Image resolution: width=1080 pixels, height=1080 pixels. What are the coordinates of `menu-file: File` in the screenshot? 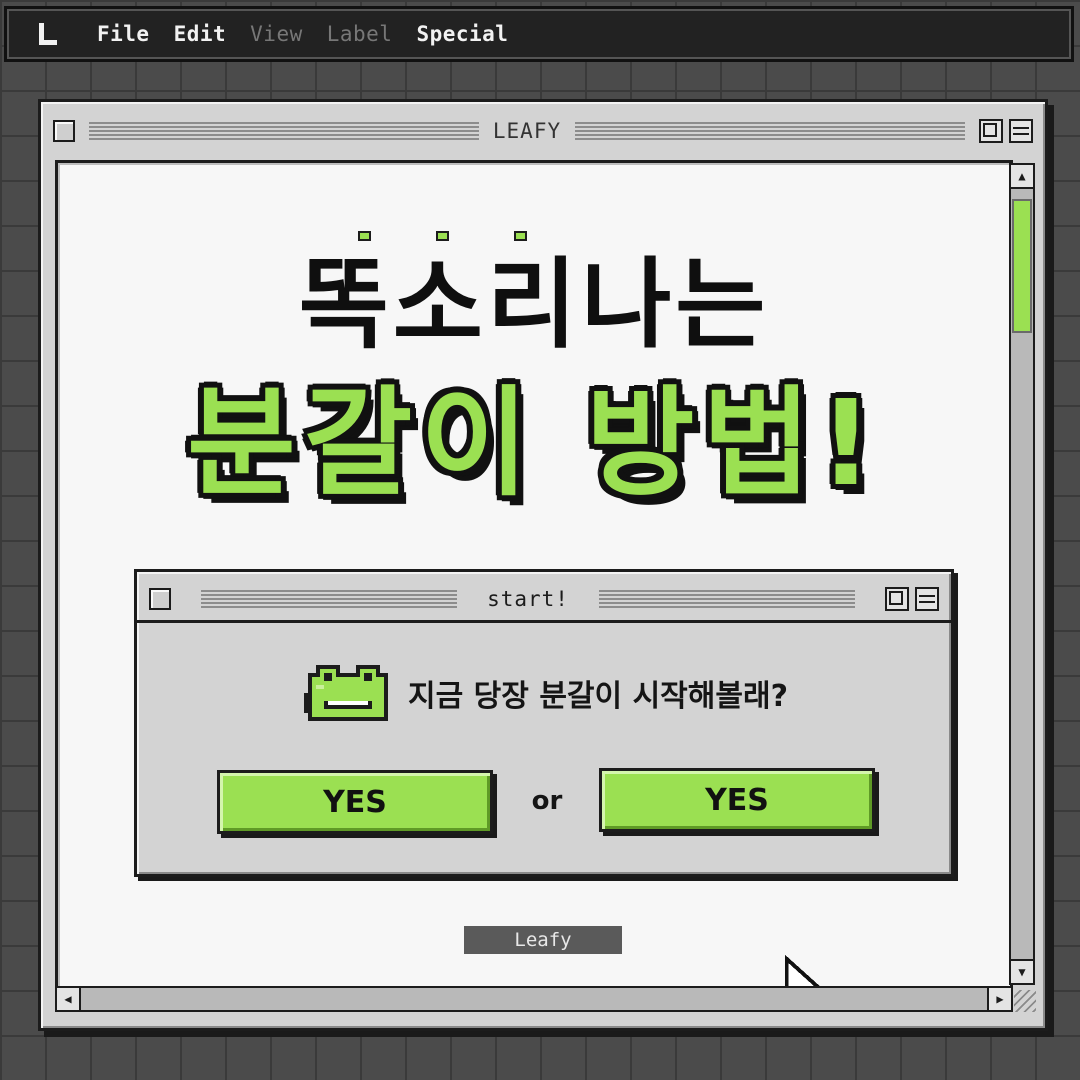 It's located at (123, 34).